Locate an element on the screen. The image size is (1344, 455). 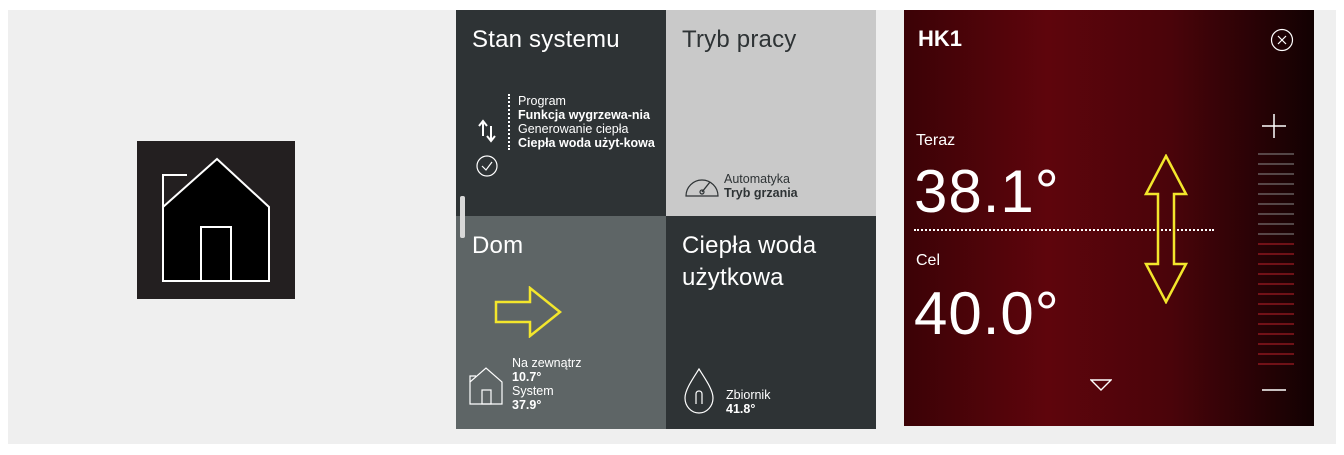
tryb-info: Automatyka Tryb grzania is located at coordinates (761, 186).